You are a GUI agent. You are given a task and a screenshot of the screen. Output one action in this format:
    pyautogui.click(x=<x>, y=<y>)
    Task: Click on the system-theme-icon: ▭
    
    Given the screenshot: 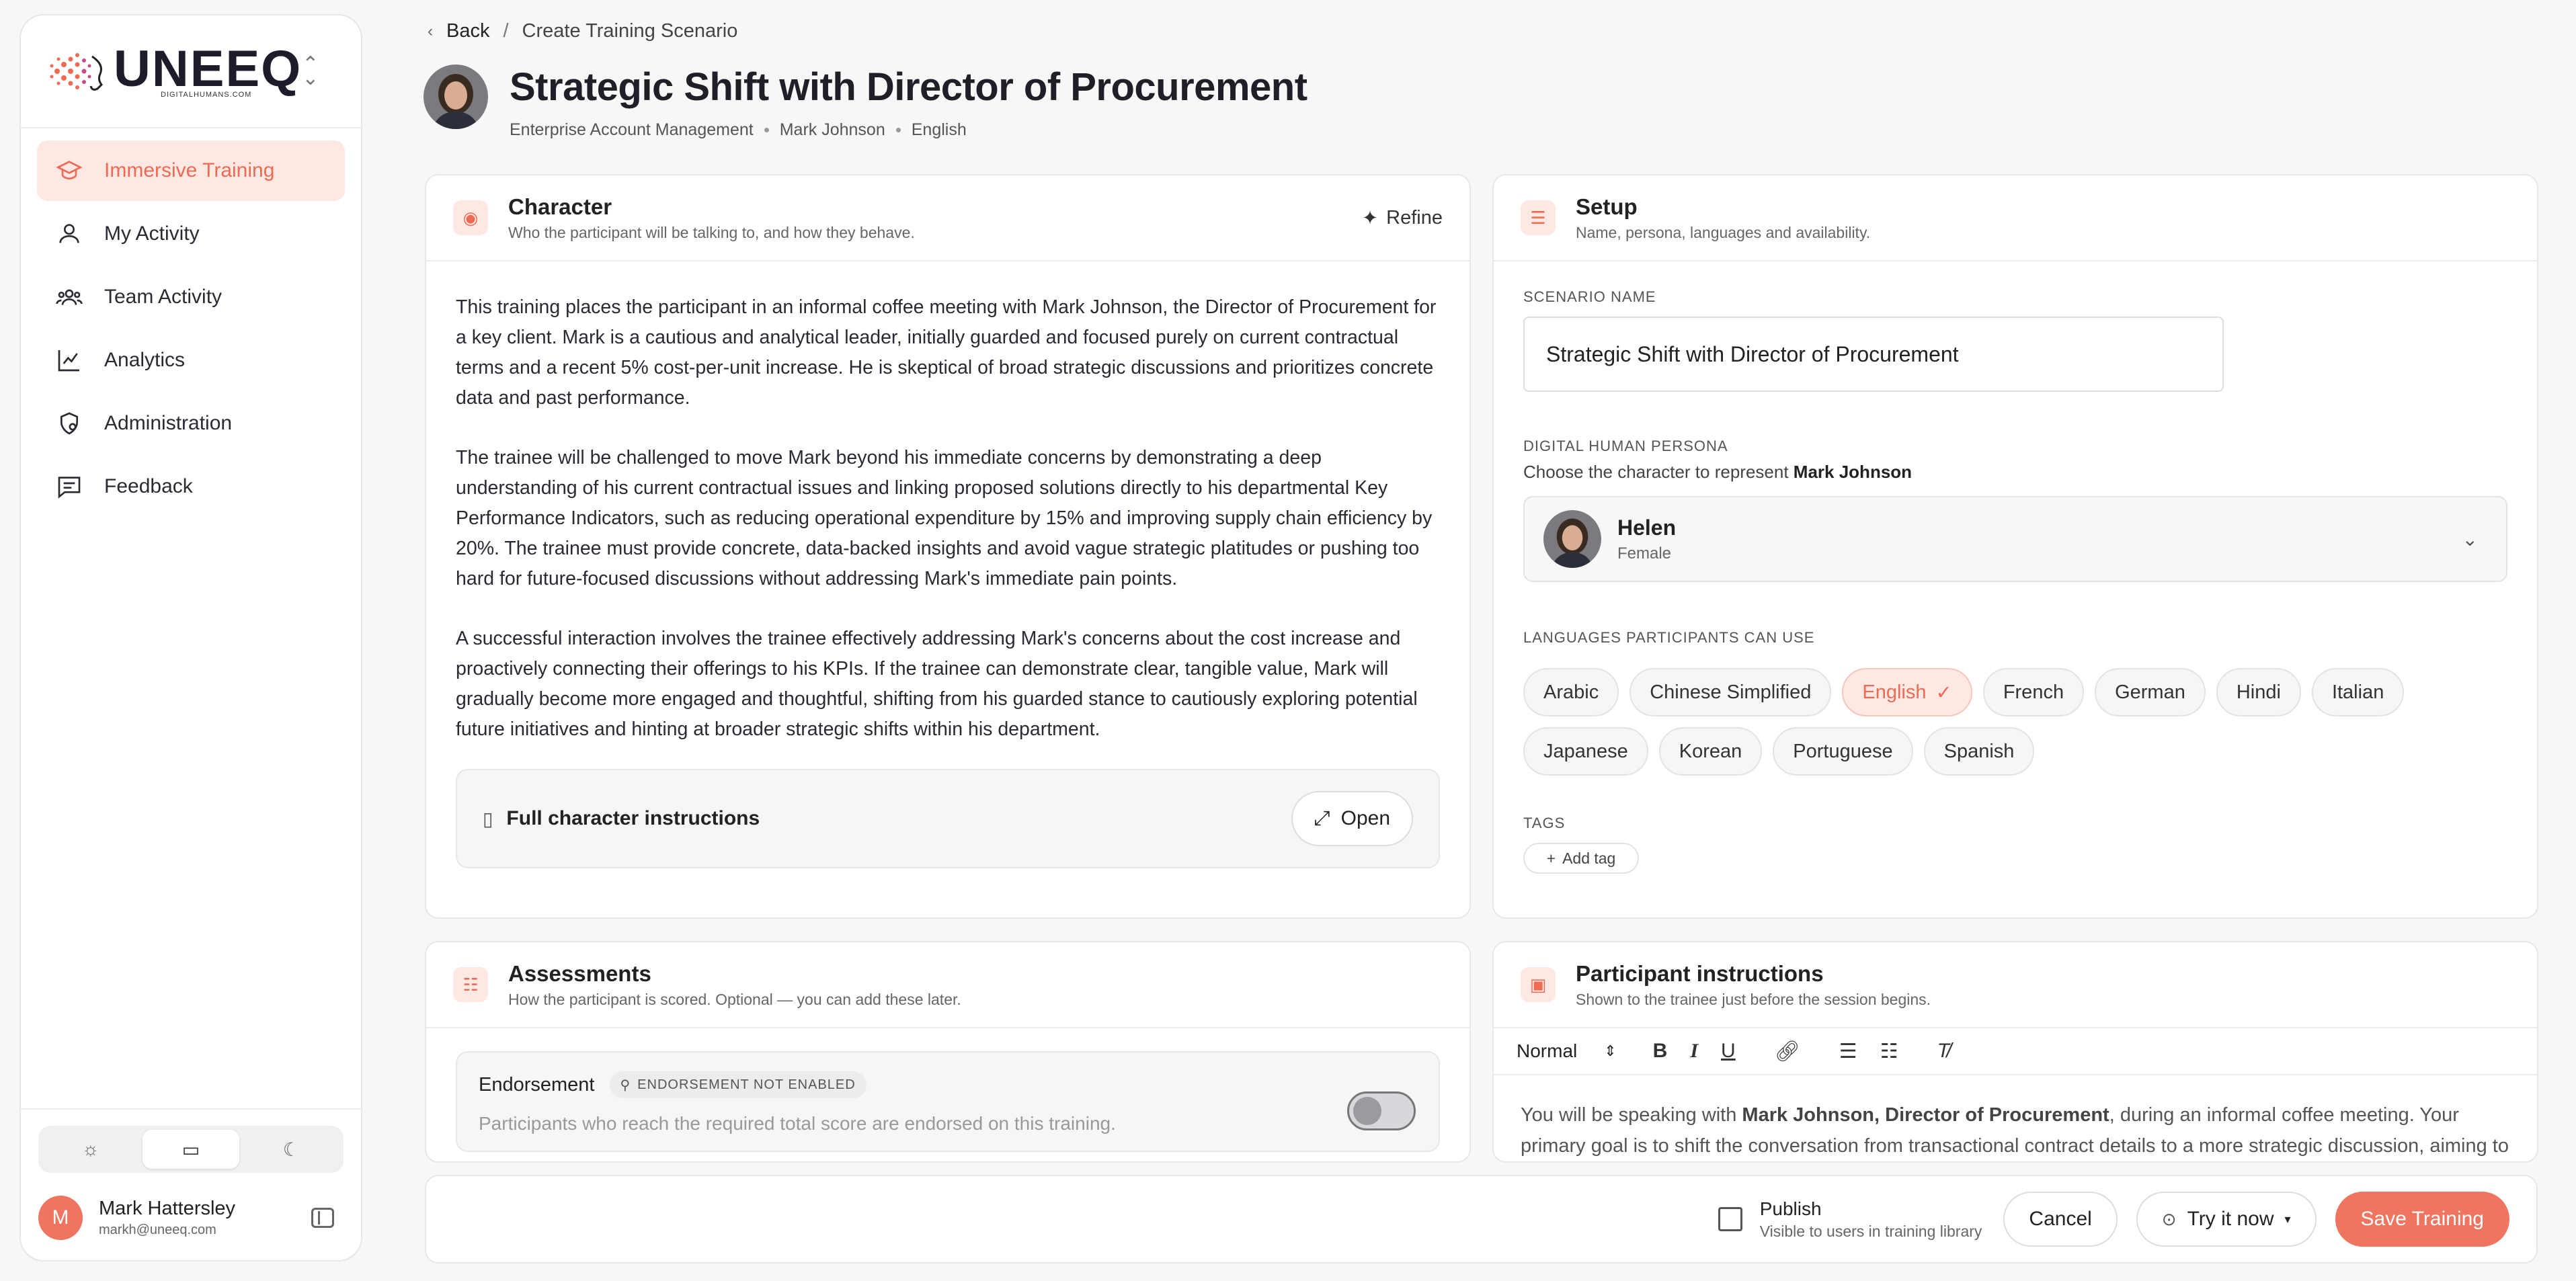 What is the action you would take?
    pyautogui.click(x=191, y=1149)
    